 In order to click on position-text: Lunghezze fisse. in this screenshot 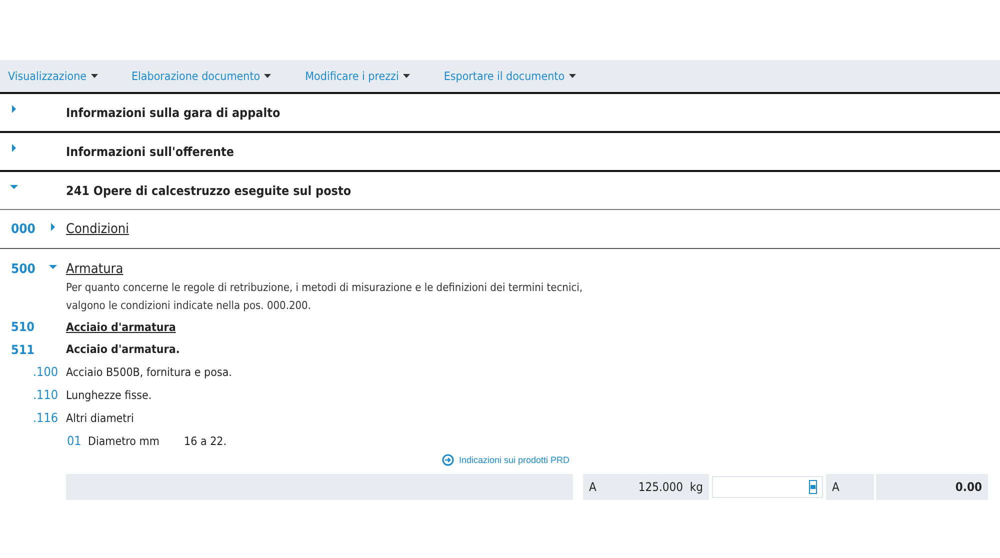, I will do `click(109, 395)`.